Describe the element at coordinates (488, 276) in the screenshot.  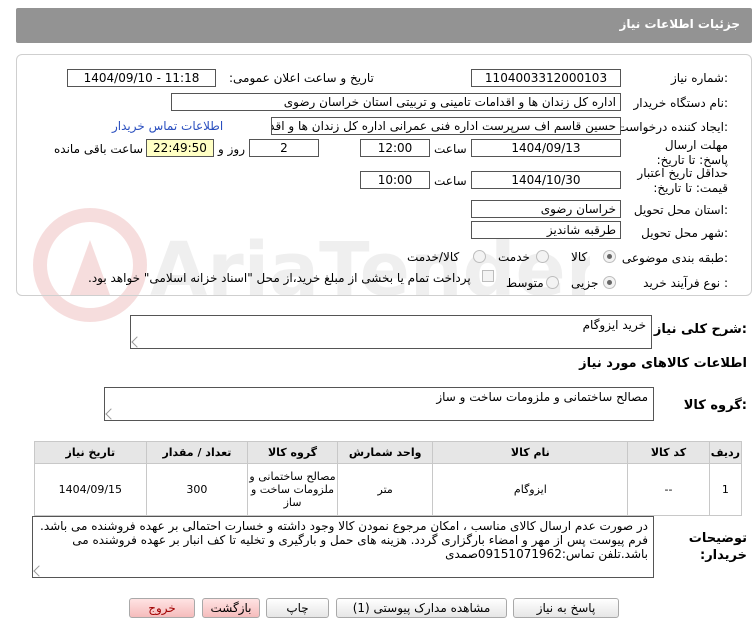
I see `treasury-checkbox` at that location.